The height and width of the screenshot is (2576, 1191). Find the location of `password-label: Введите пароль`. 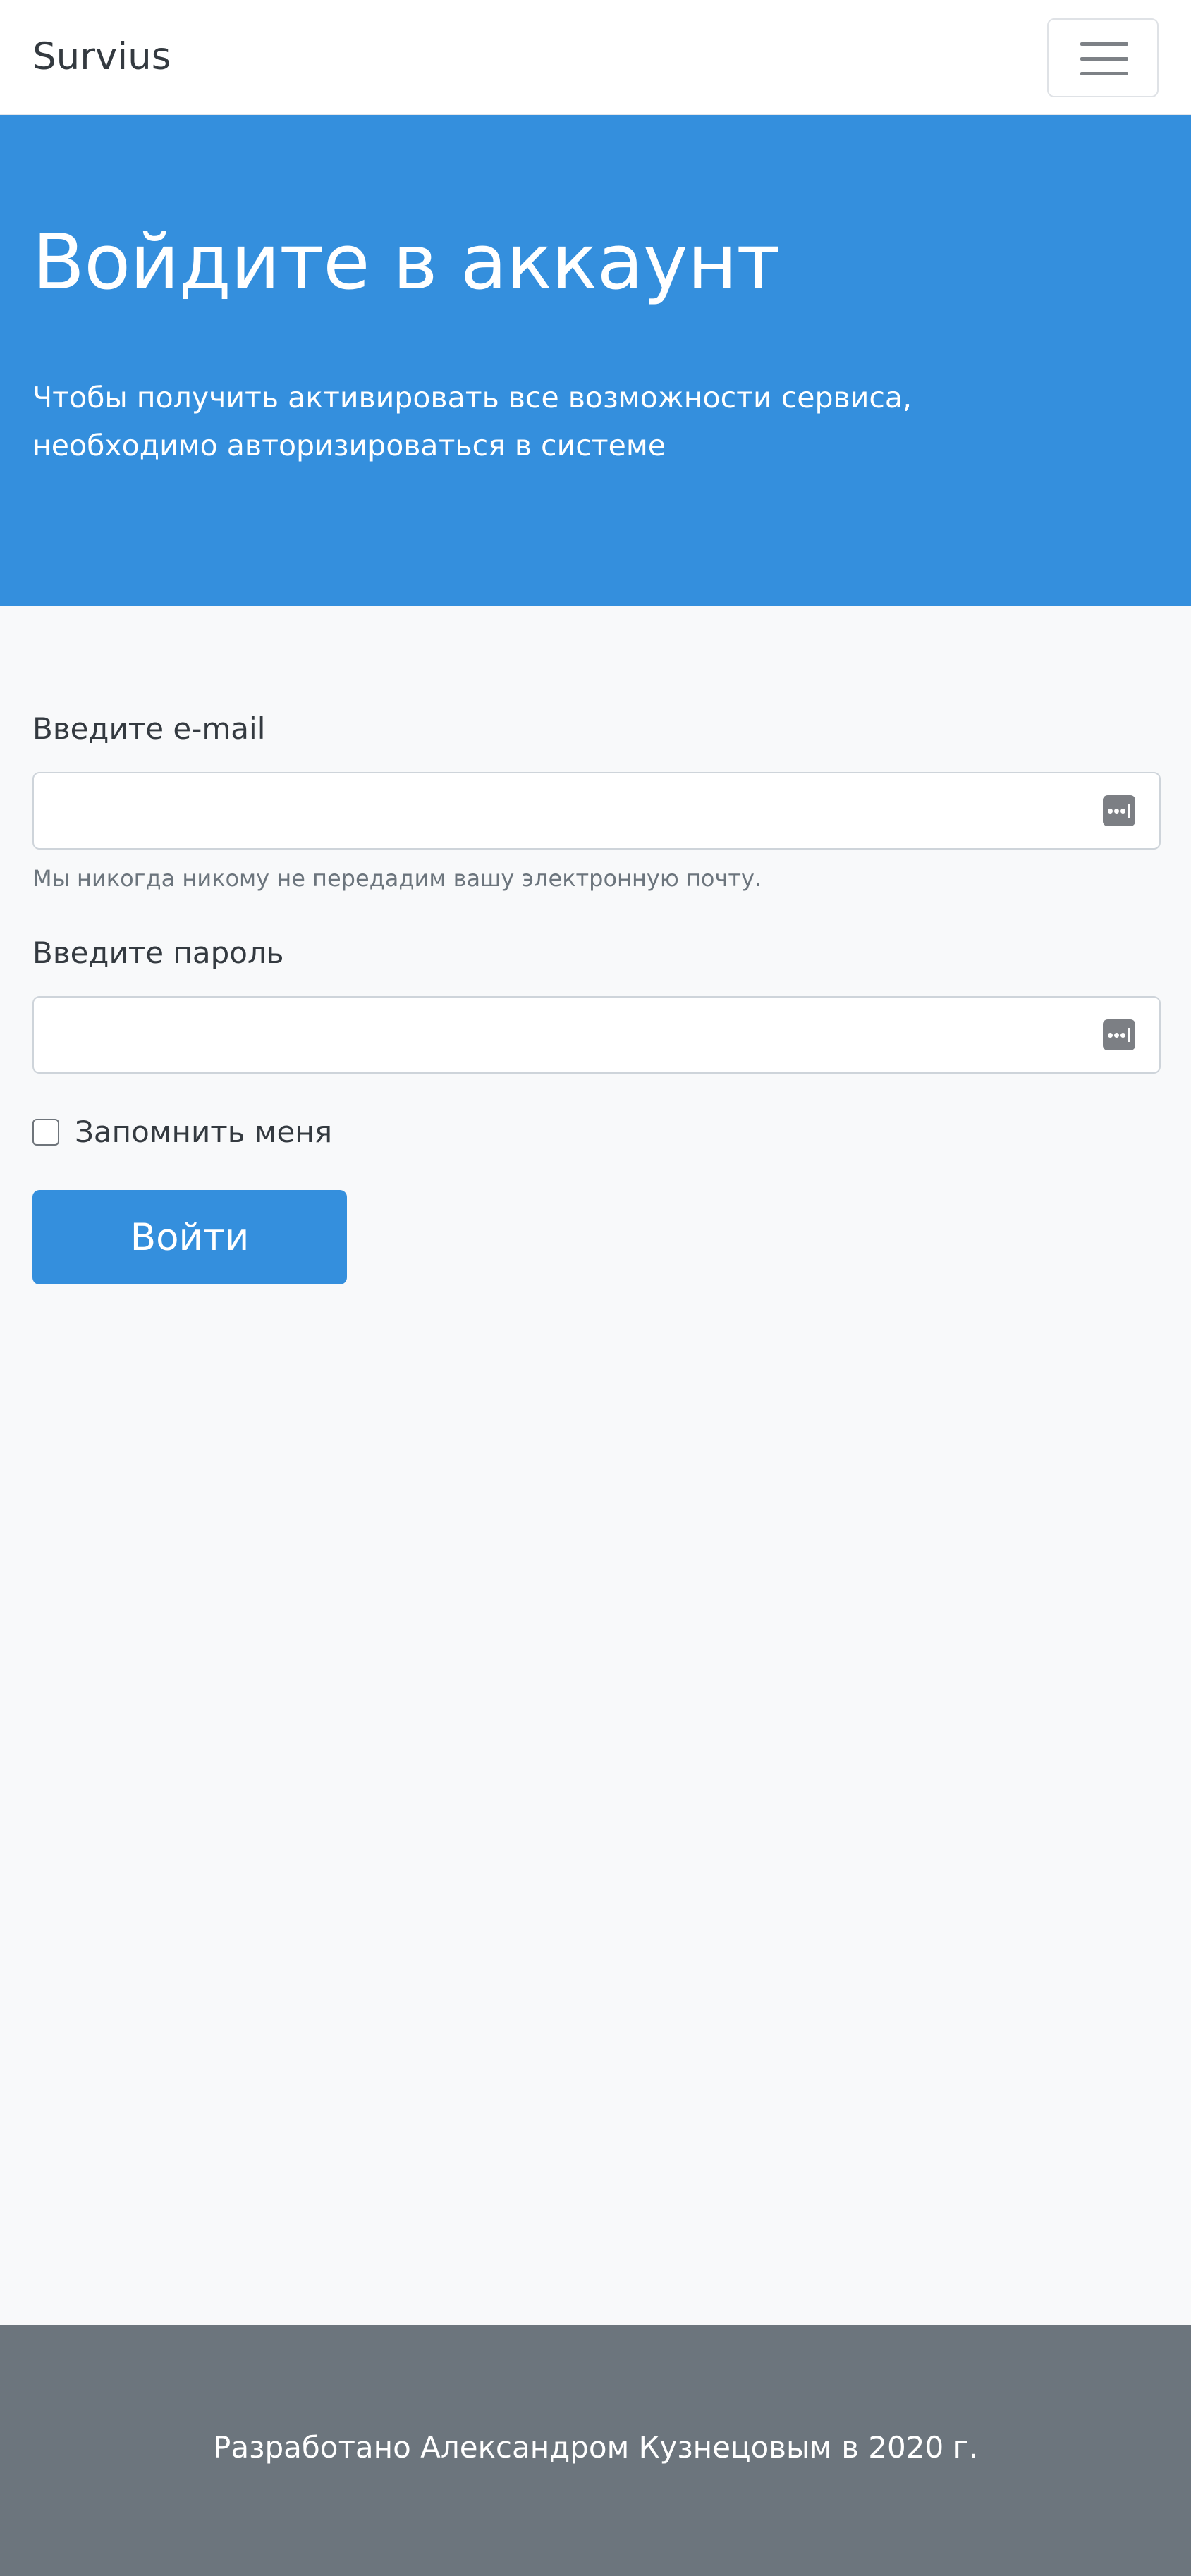

password-label: Введите пароль is located at coordinates (158, 953).